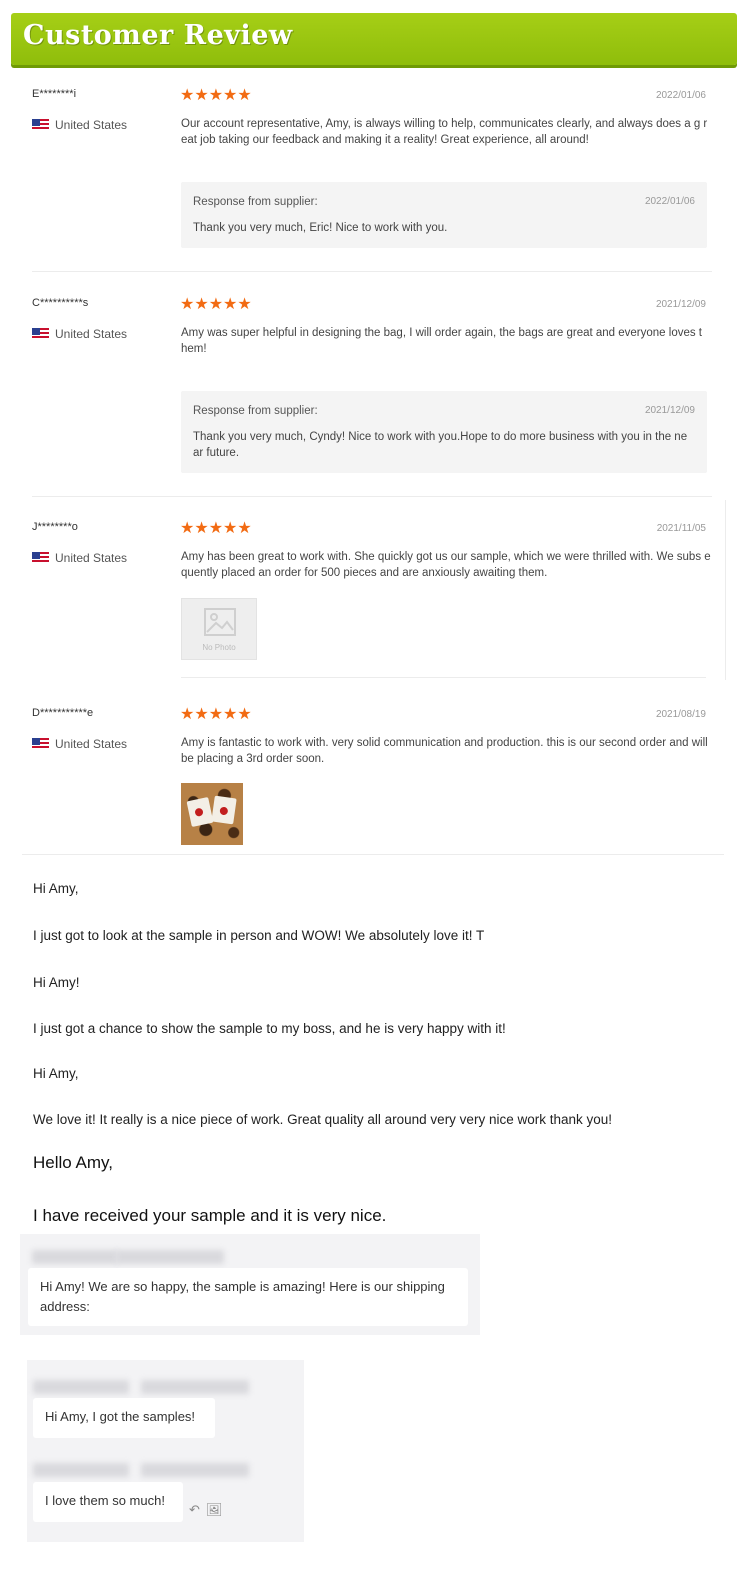 Image resolution: width=750 pixels, height=1573 pixels. Describe the element at coordinates (194, 1510) in the screenshot. I see `reply-icon: ↶` at that location.